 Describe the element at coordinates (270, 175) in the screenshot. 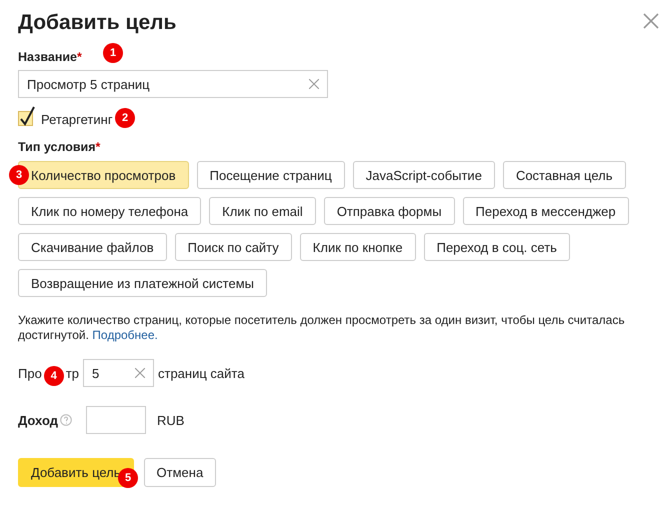

I see `condition-type-button: Посещение страниц` at that location.